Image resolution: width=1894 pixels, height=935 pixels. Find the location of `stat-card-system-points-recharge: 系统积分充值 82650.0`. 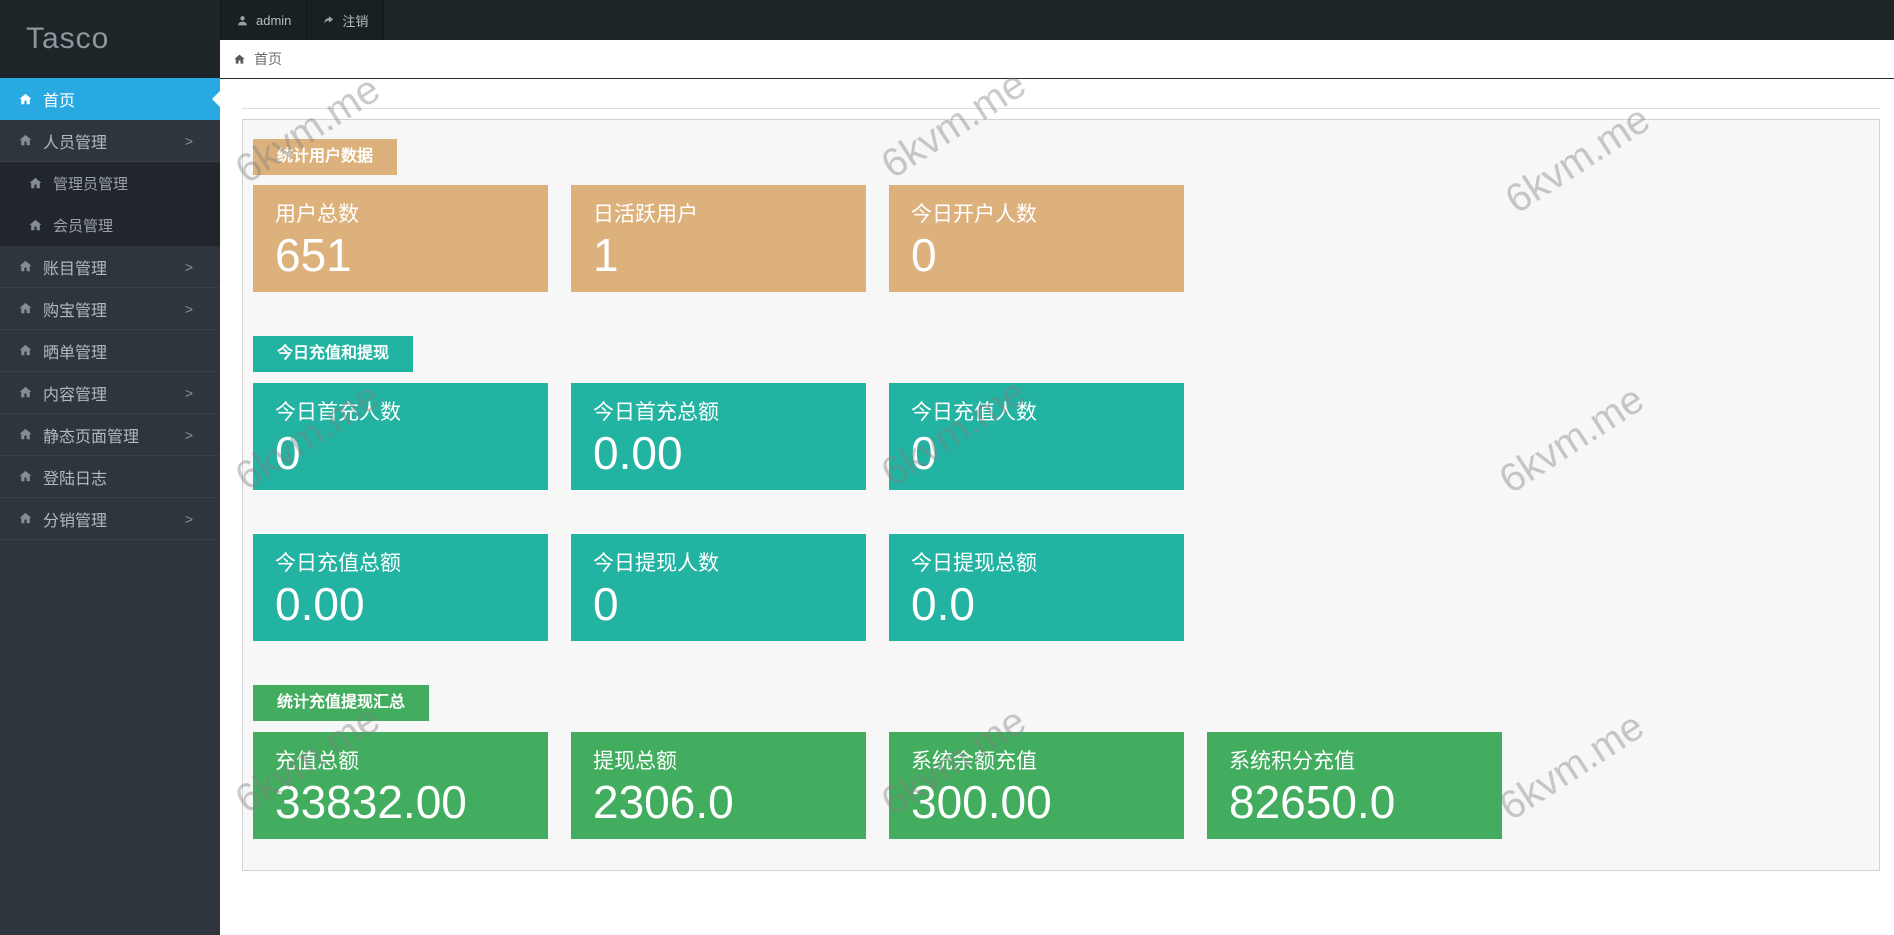

stat-card-system-points-recharge: 系统积分充值 82650.0 is located at coordinates (1354, 785).